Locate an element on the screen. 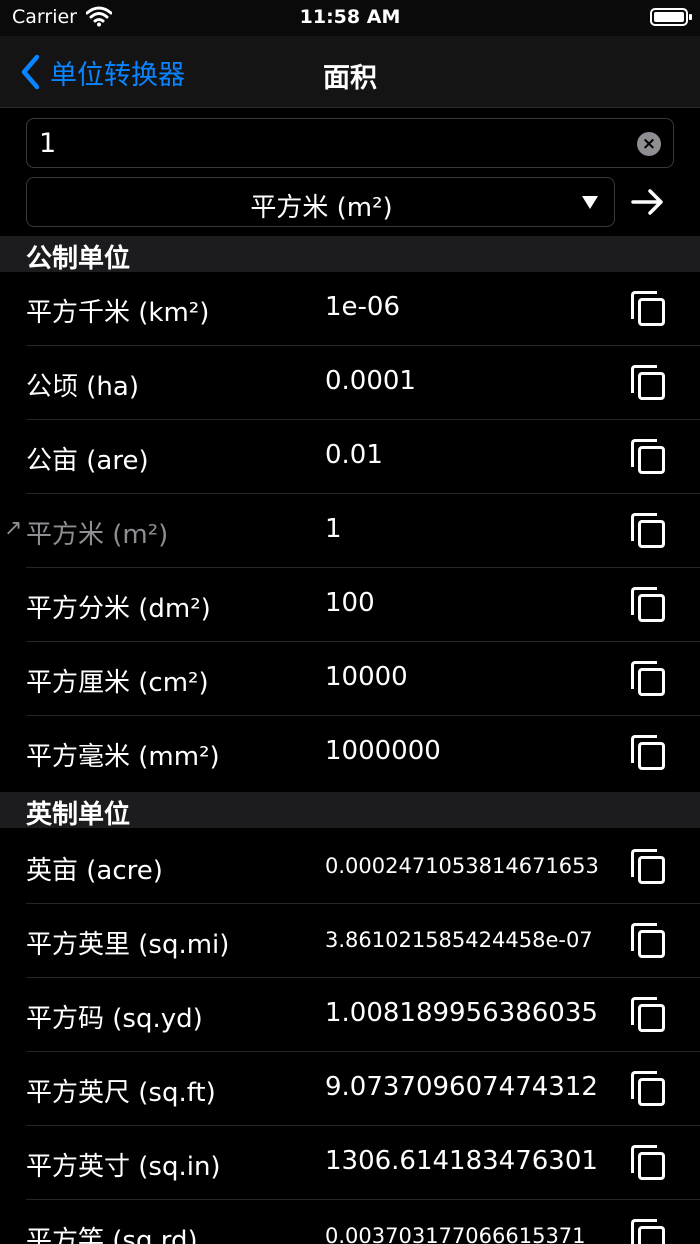 This screenshot has width=700, height=1244. status-bar: Carrier 11:58 AM is located at coordinates (350, 18).